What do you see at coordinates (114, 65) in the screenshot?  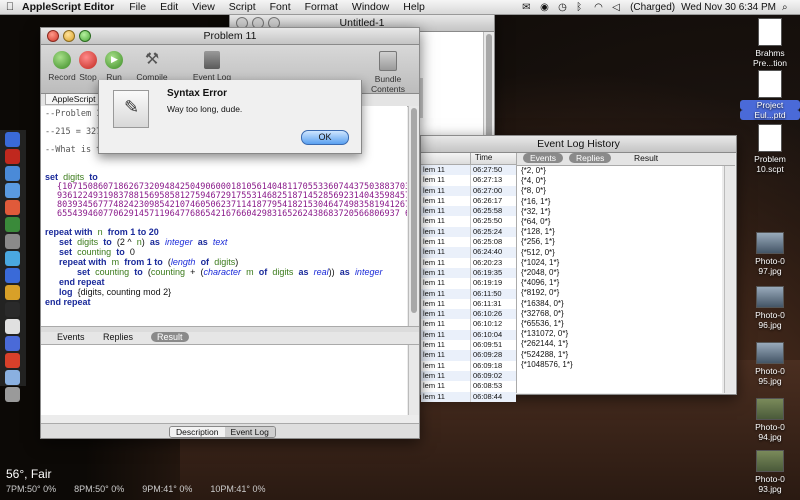 I see `run-button: Run` at bounding box center [114, 65].